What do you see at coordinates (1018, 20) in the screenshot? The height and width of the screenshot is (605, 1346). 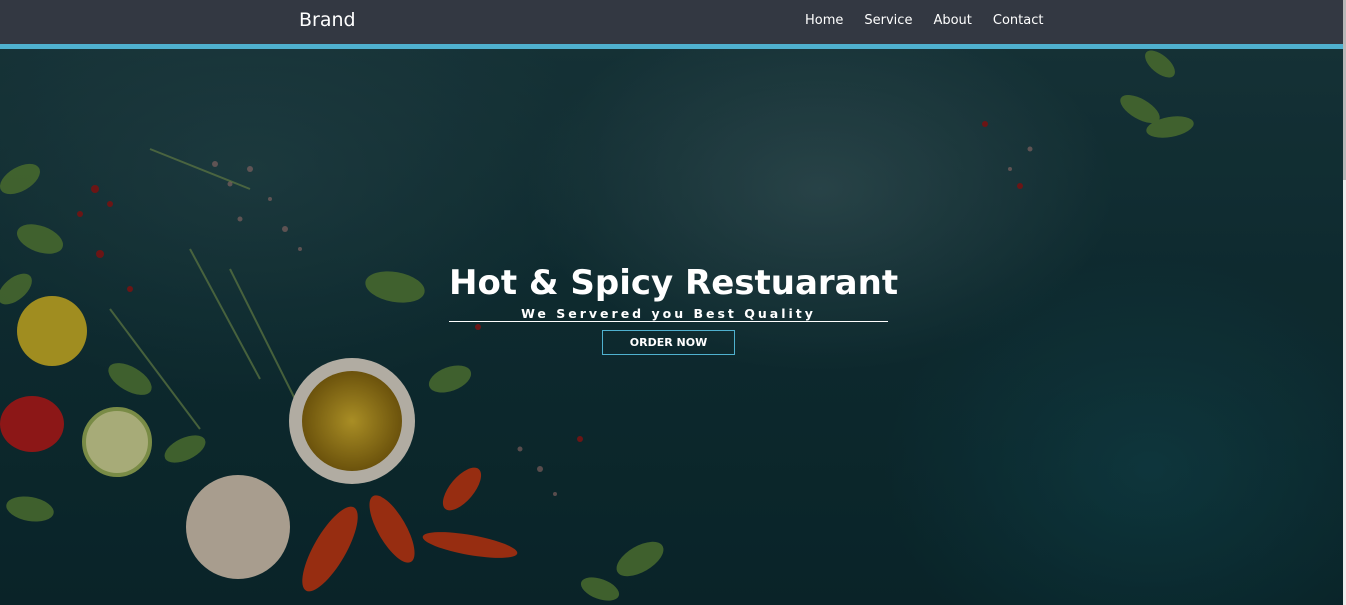 I see `nav-link-contact: Contact` at bounding box center [1018, 20].